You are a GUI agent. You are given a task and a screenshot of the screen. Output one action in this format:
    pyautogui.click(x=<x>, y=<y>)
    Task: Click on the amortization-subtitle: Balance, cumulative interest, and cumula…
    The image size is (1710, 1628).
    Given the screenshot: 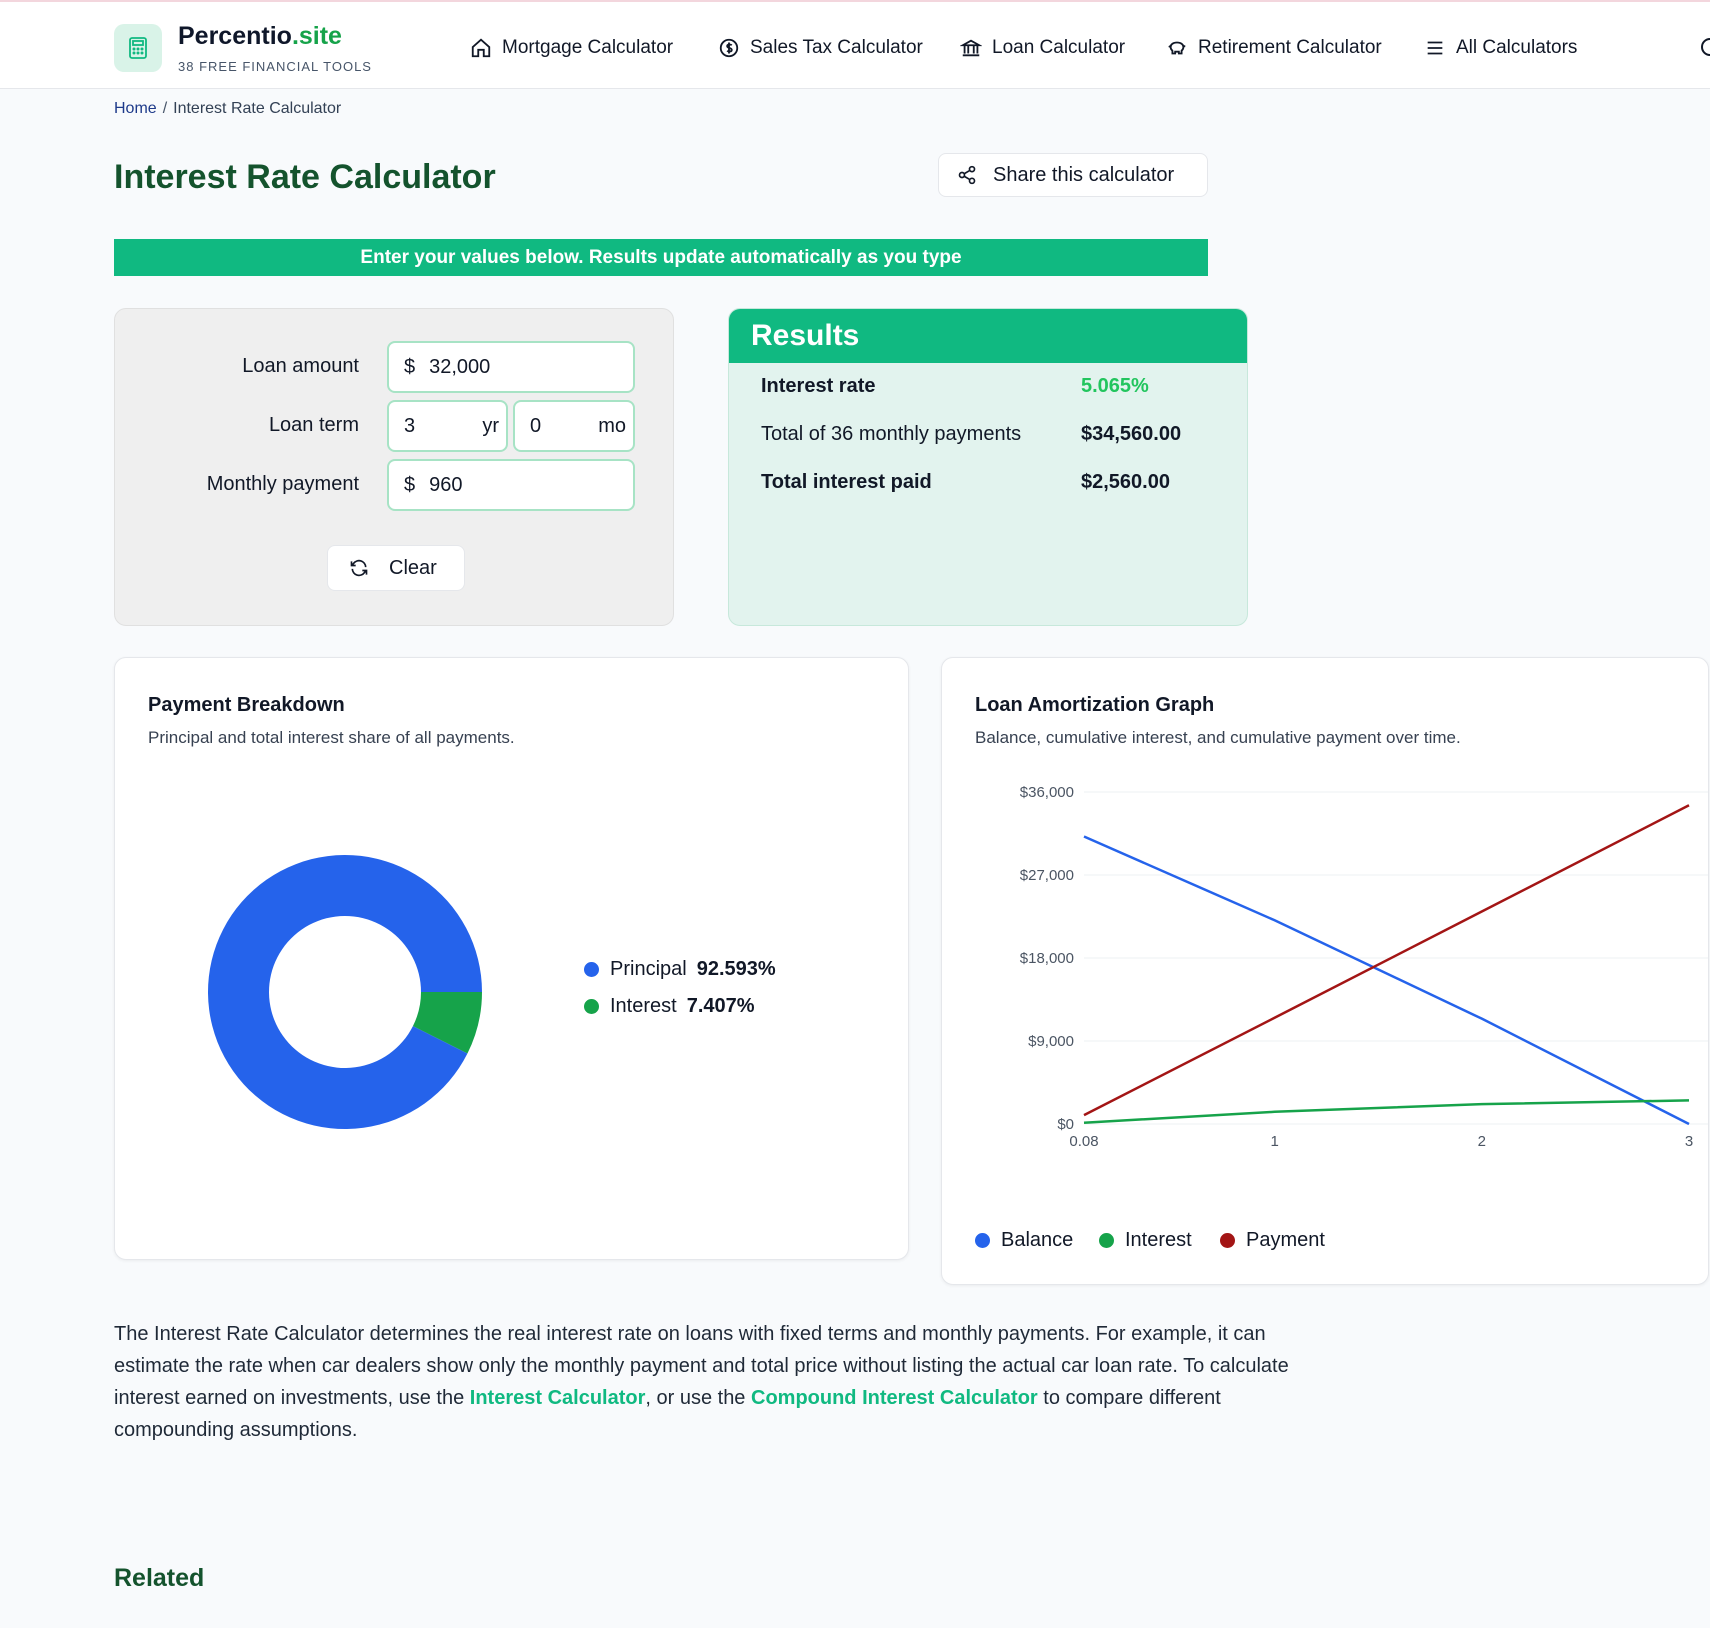 What is the action you would take?
    pyautogui.click(x=1218, y=737)
    